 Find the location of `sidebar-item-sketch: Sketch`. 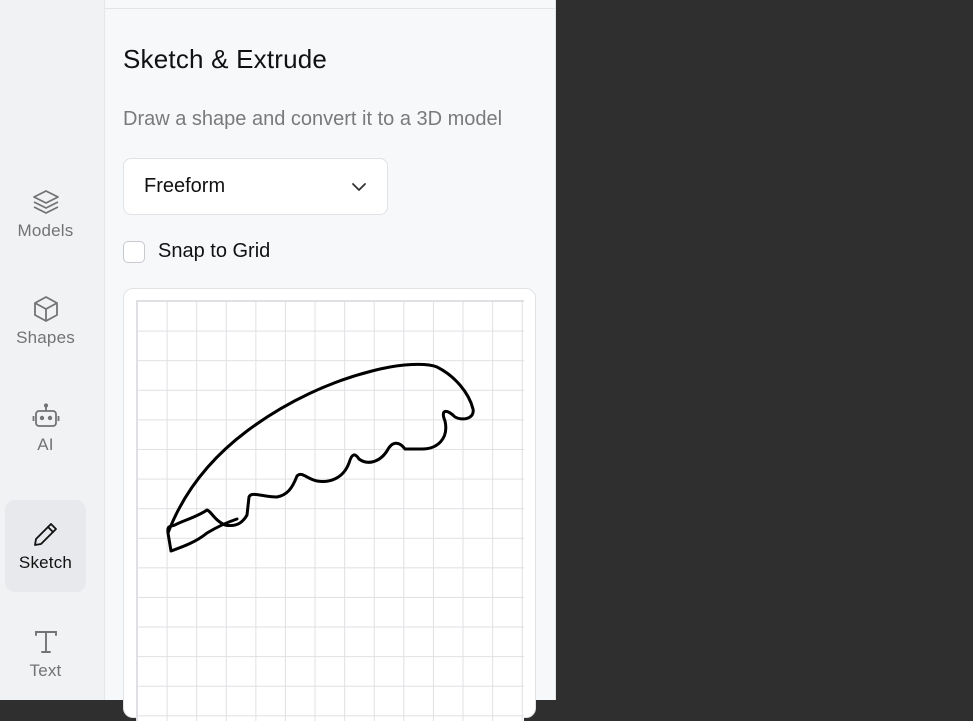

sidebar-item-sketch: Sketch is located at coordinates (45, 546).